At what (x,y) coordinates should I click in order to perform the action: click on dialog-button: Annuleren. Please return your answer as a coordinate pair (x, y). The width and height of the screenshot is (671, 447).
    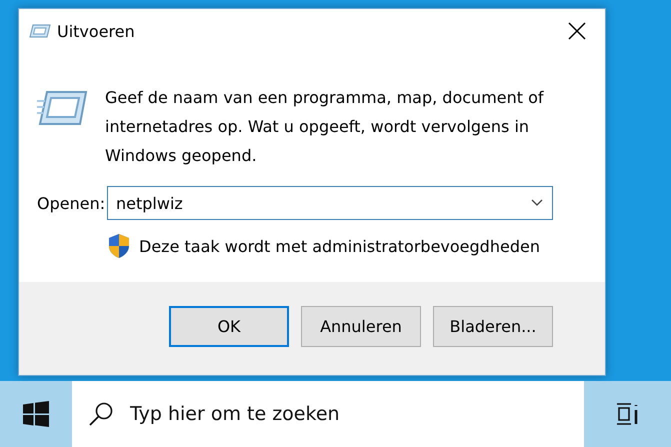
    Looking at the image, I should click on (361, 326).